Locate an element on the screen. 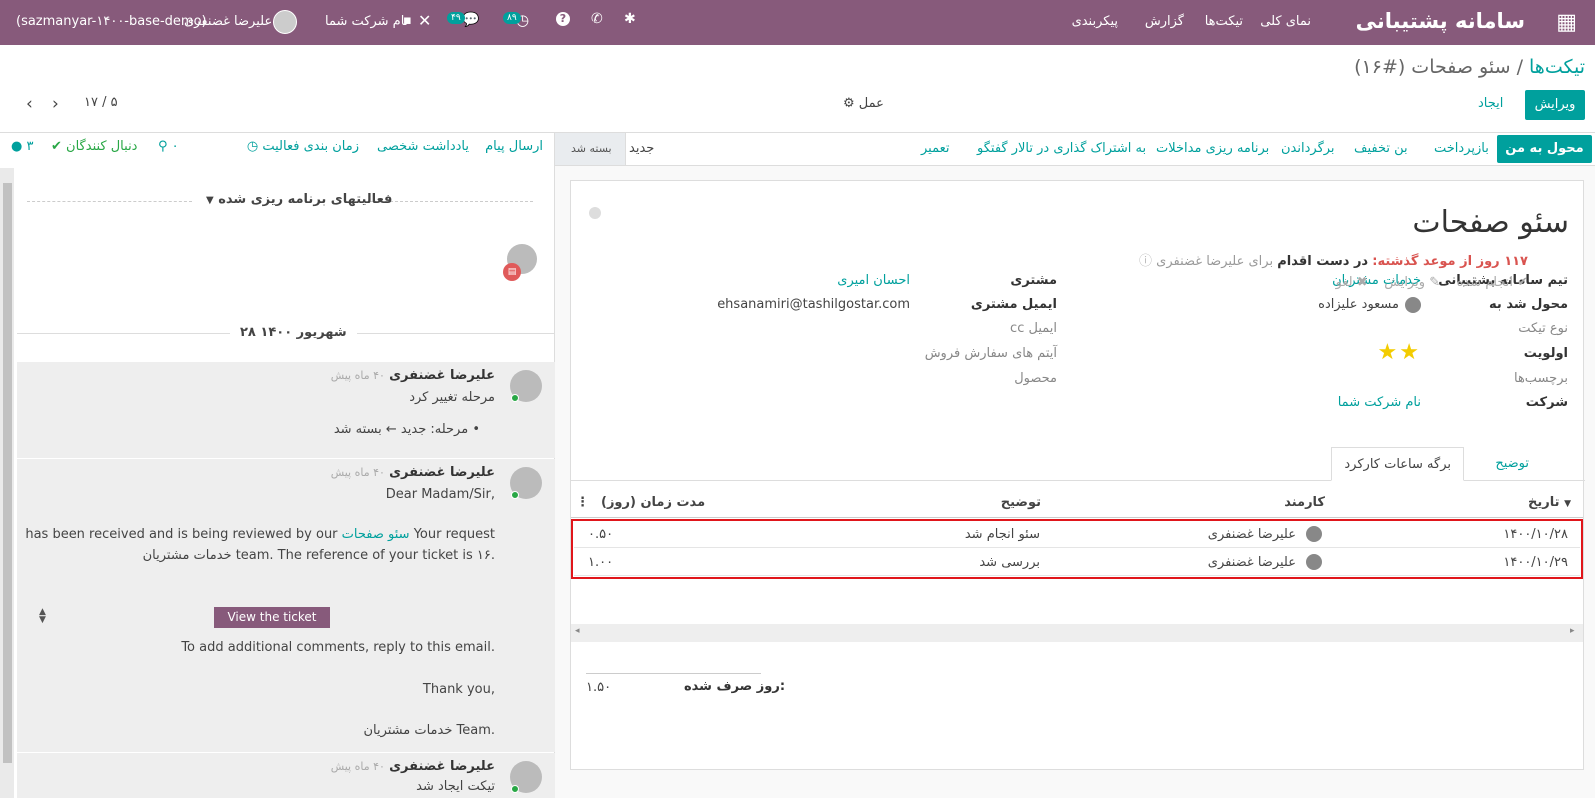  priority-stars: ★★ is located at coordinates (1399, 352).